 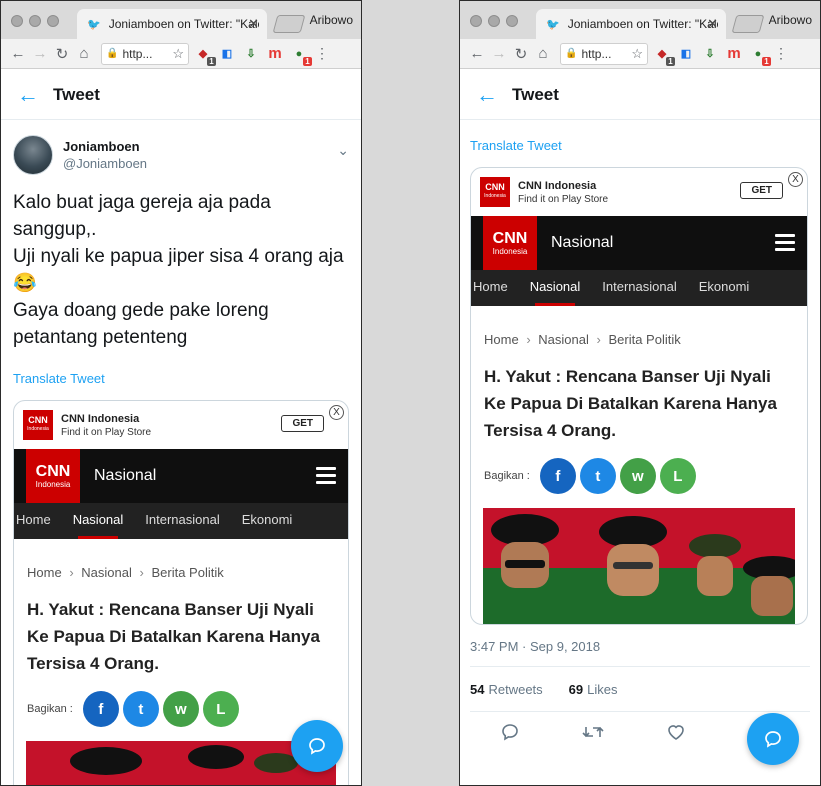 What do you see at coordinates (676, 734) in the screenshot?
I see `like-heart-icon` at bounding box center [676, 734].